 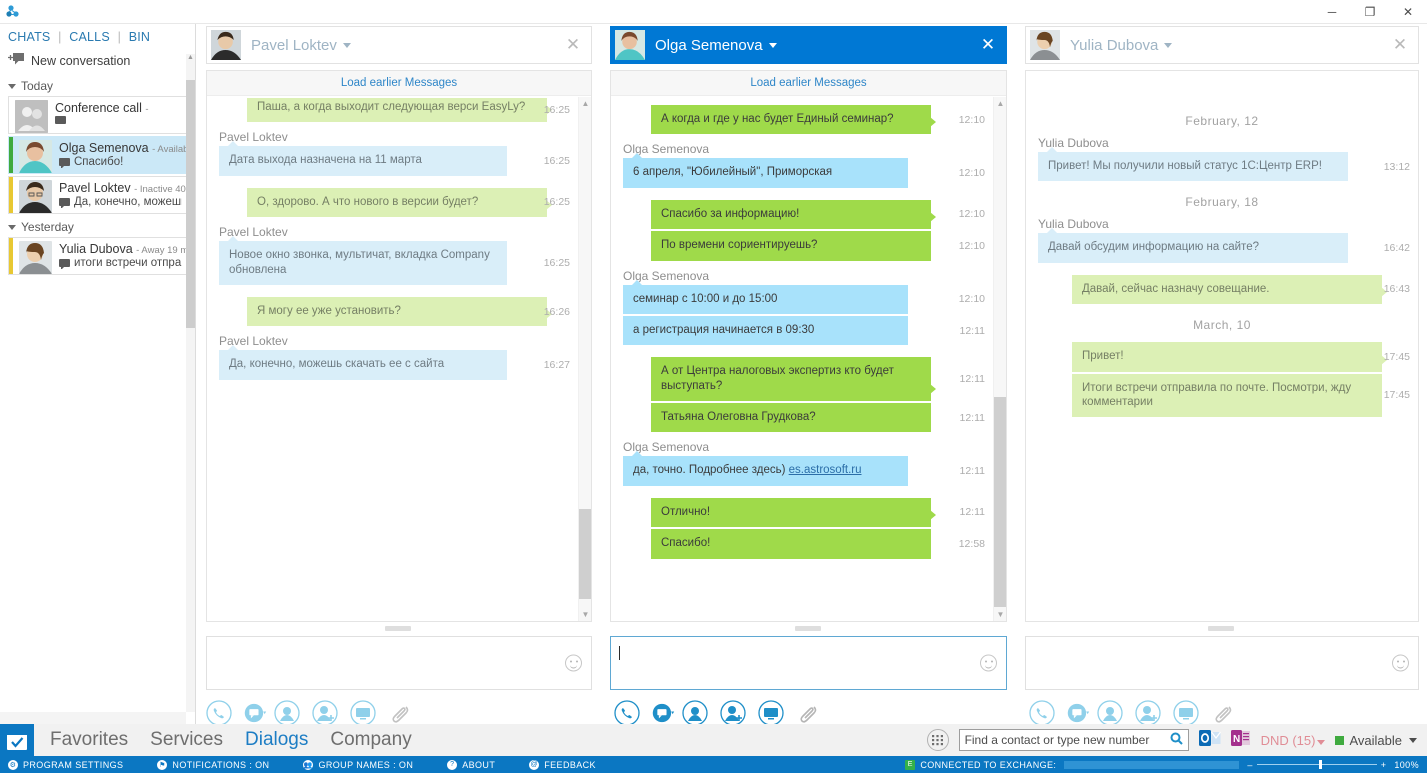 I want to click on status-program-settings: ⚙ PROGRAM SETTINGS, so click(x=65, y=764).